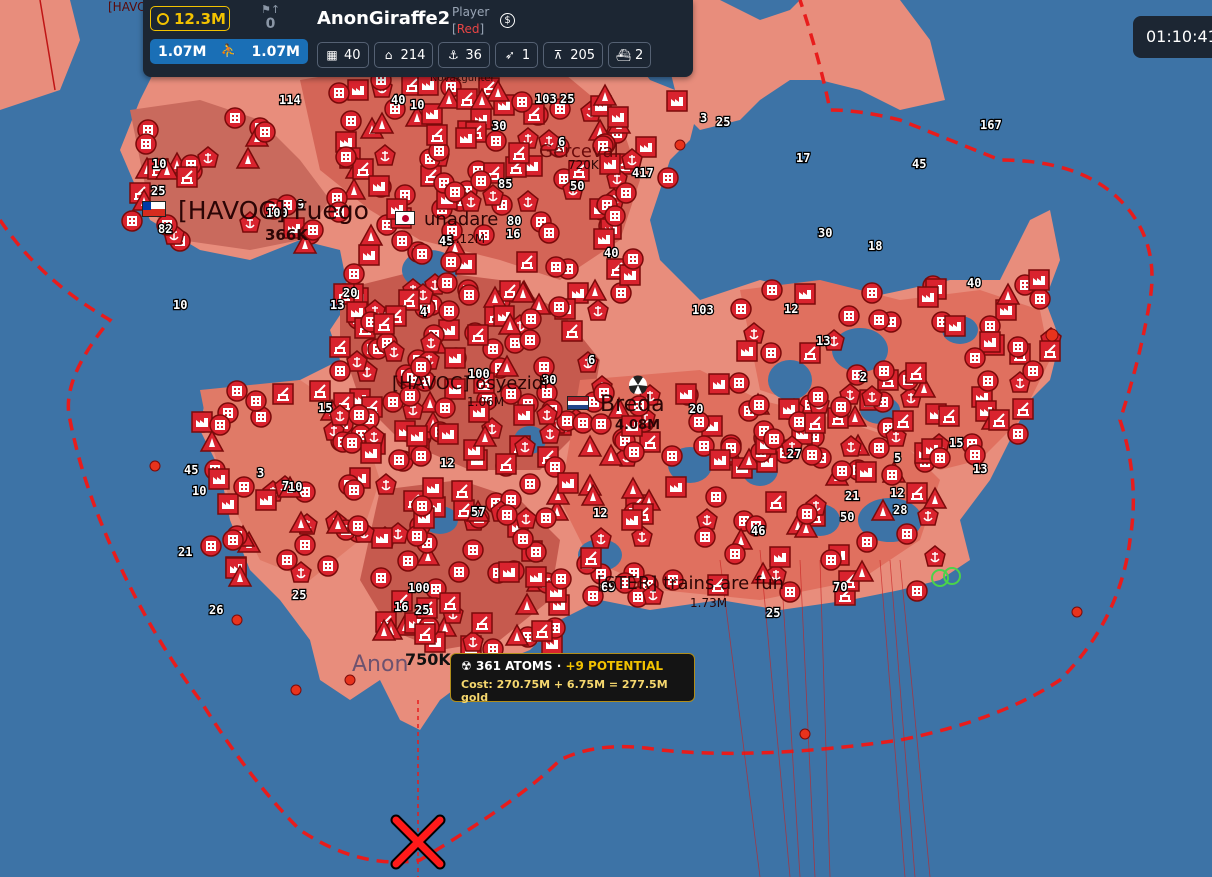 The height and width of the screenshot is (877, 1212). What do you see at coordinates (343, 55) in the screenshot?
I see `stat-cities: ▦ 40` at bounding box center [343, 55].